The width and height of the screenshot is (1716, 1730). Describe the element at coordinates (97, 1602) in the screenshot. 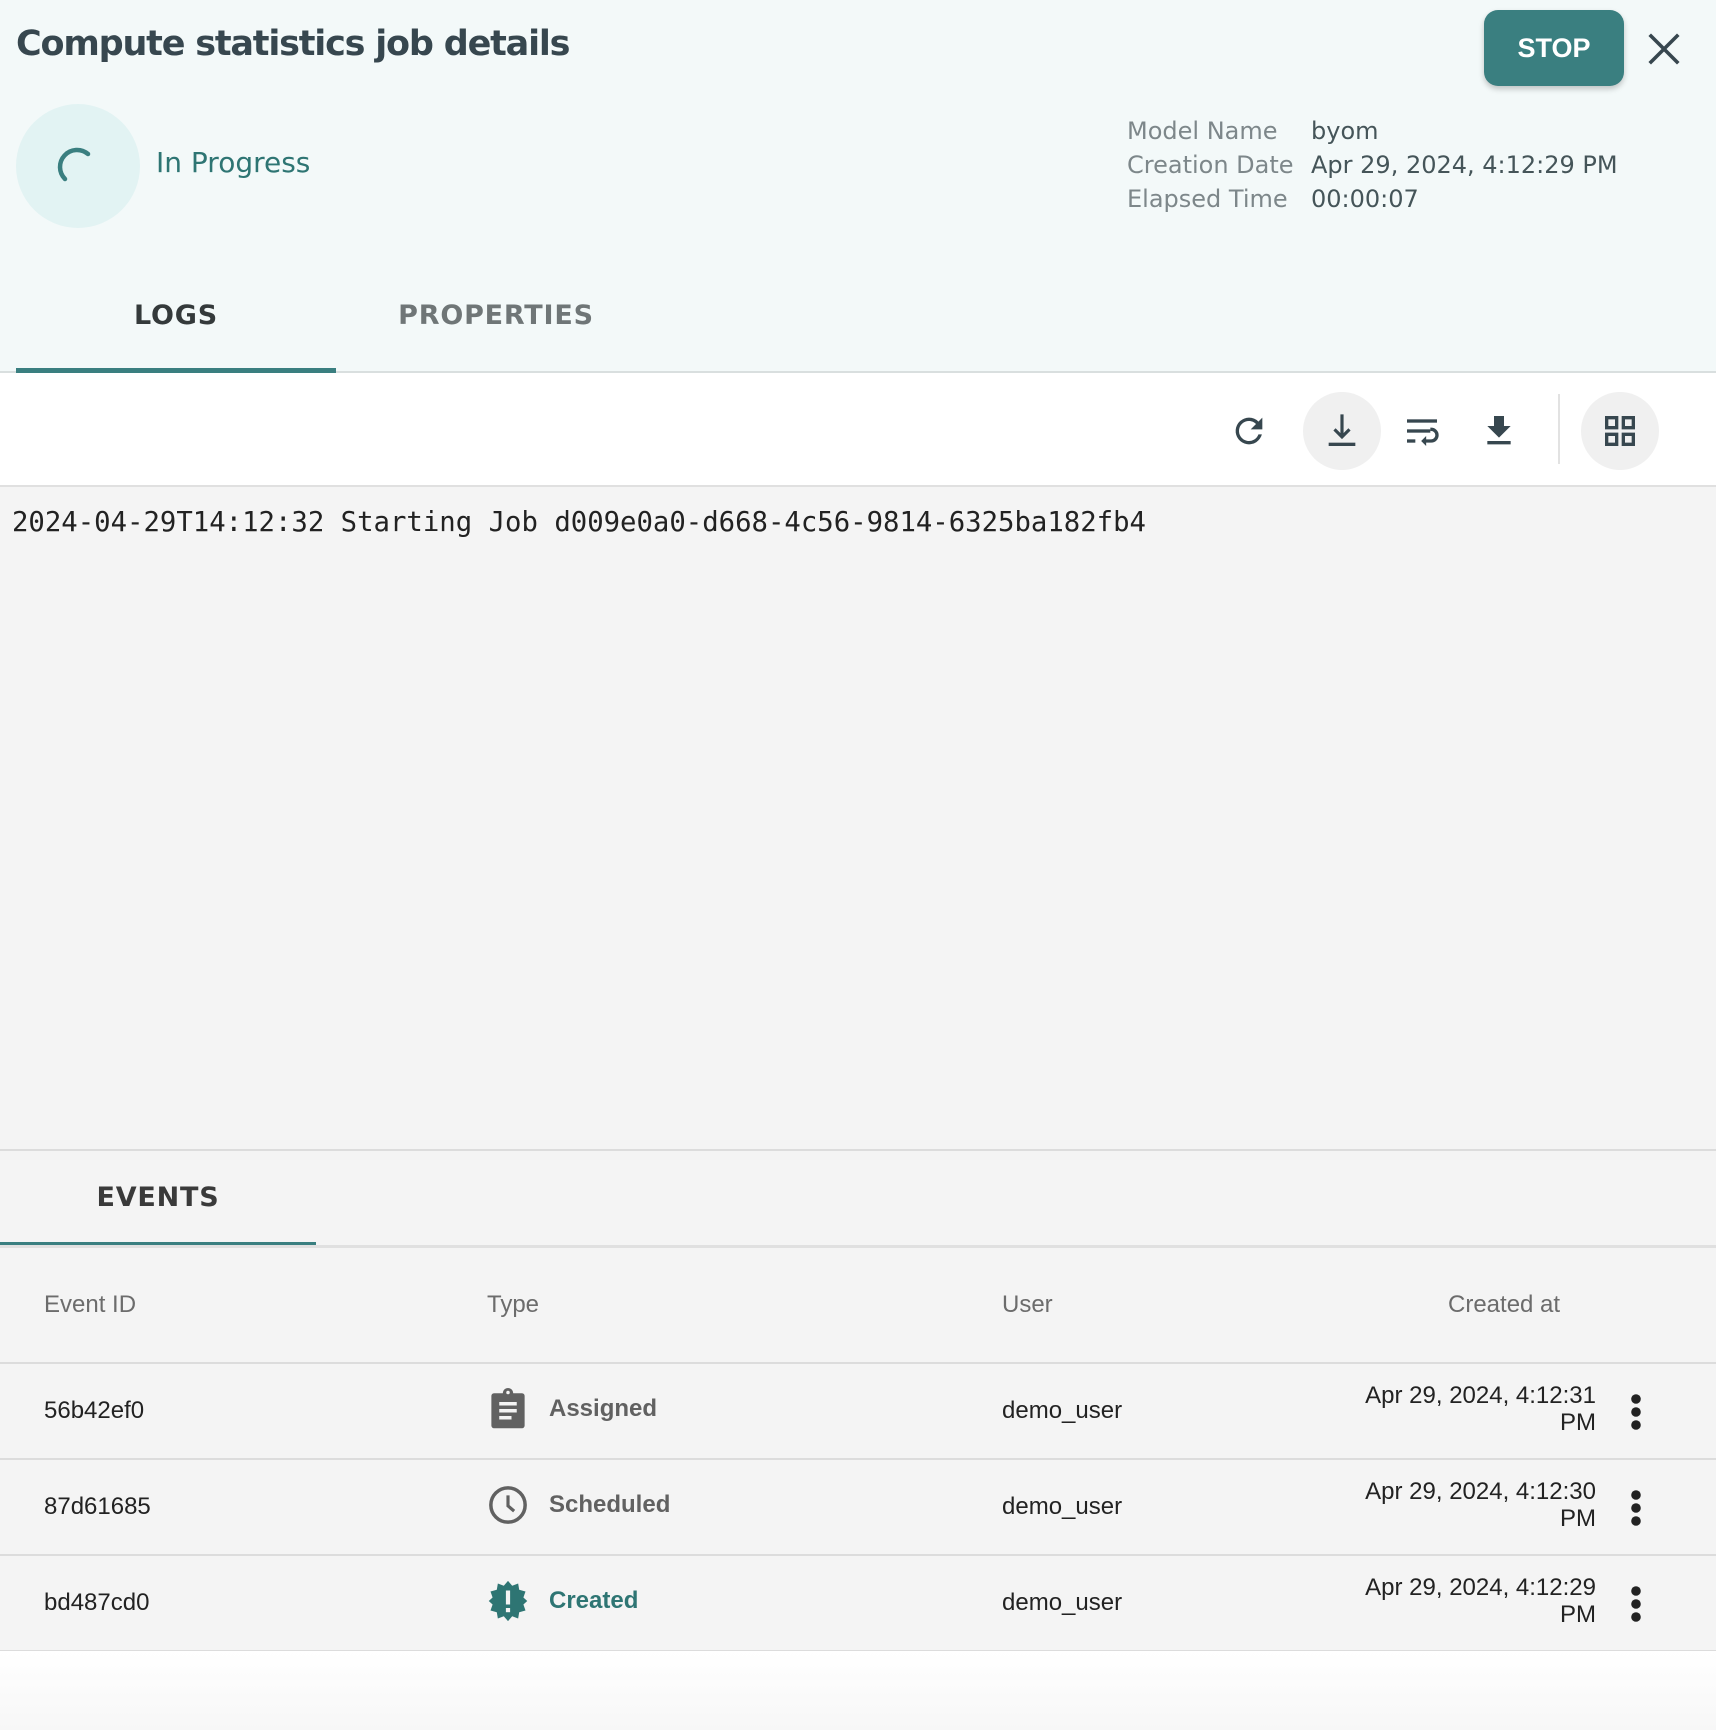

I see `event-id: bd487cd0` at that location.